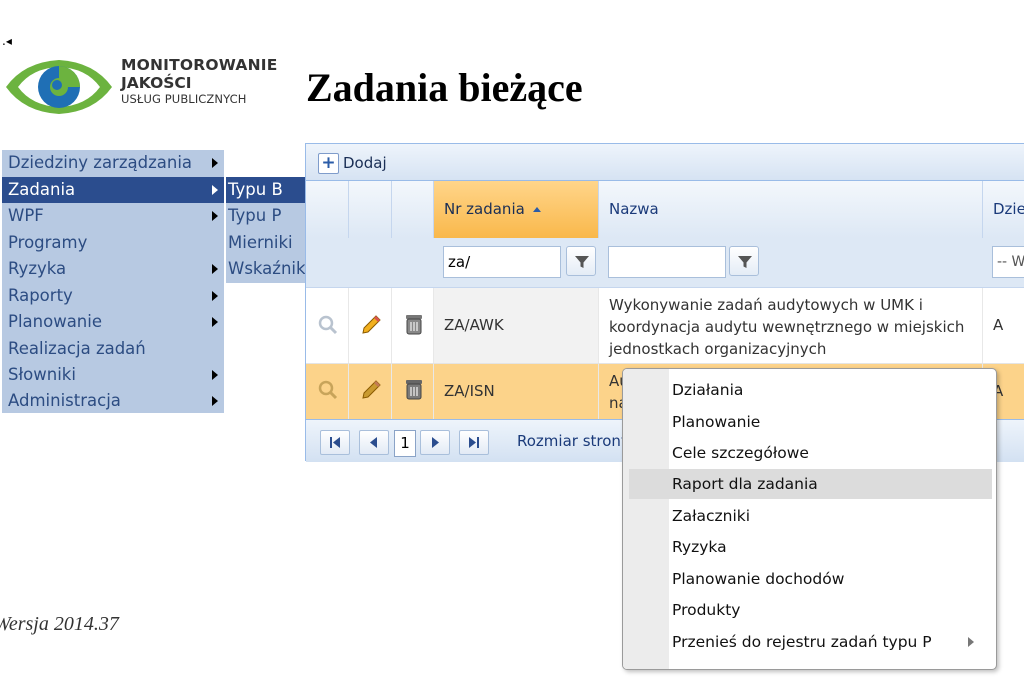 The height and width of the screenshot is (677, 1024). I want to click on add-button-label: Dodaj, so click(365, 163).